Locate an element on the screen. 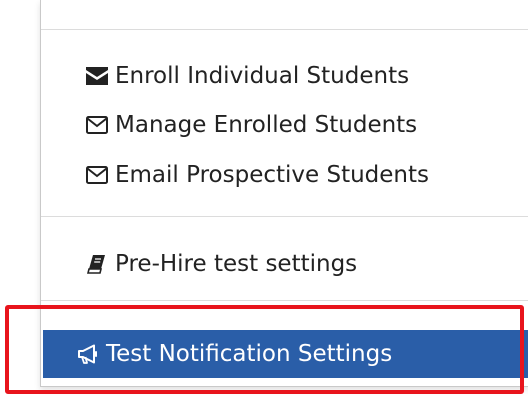 This screenshot has height=403, width=528. menu-item-test-notification-settings: Test Notification Settings is located at coordinates (285, 354).